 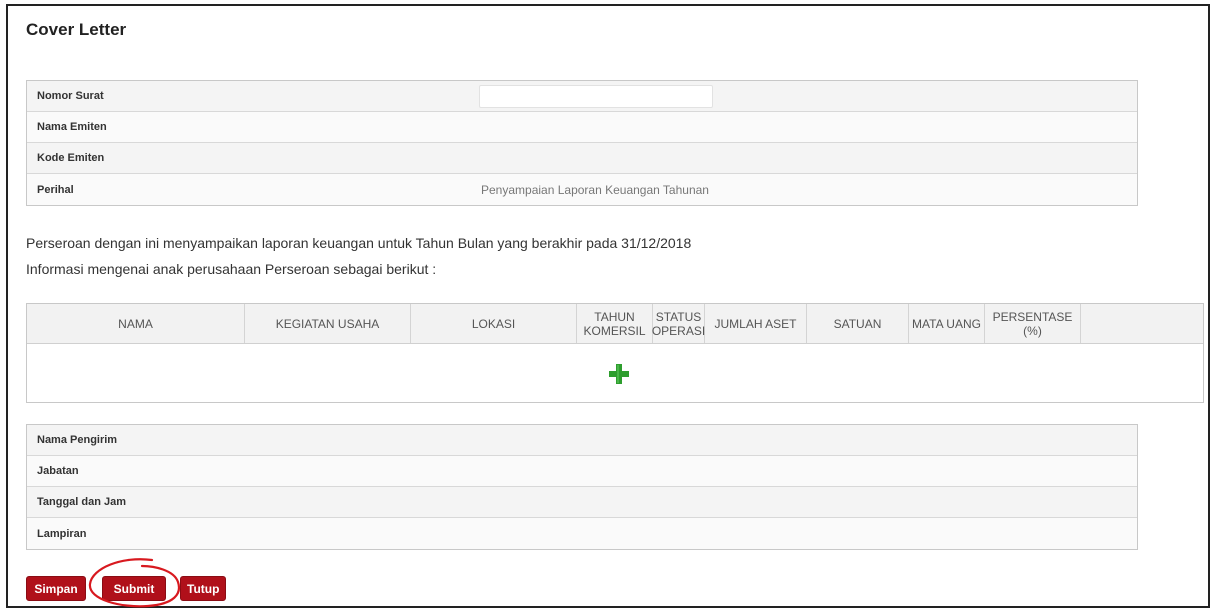 What do you see at coordinates (134, 588) in the screenshot?
I see `submit-button: Submit` at bounding box center [134, 588].